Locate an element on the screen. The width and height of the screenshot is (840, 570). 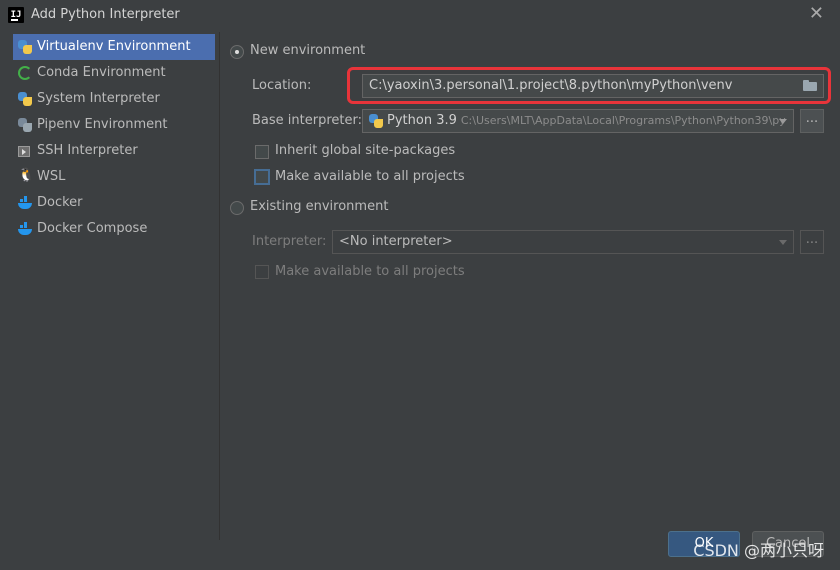
close-icon: ✕ is located at coordinates (816, 13).